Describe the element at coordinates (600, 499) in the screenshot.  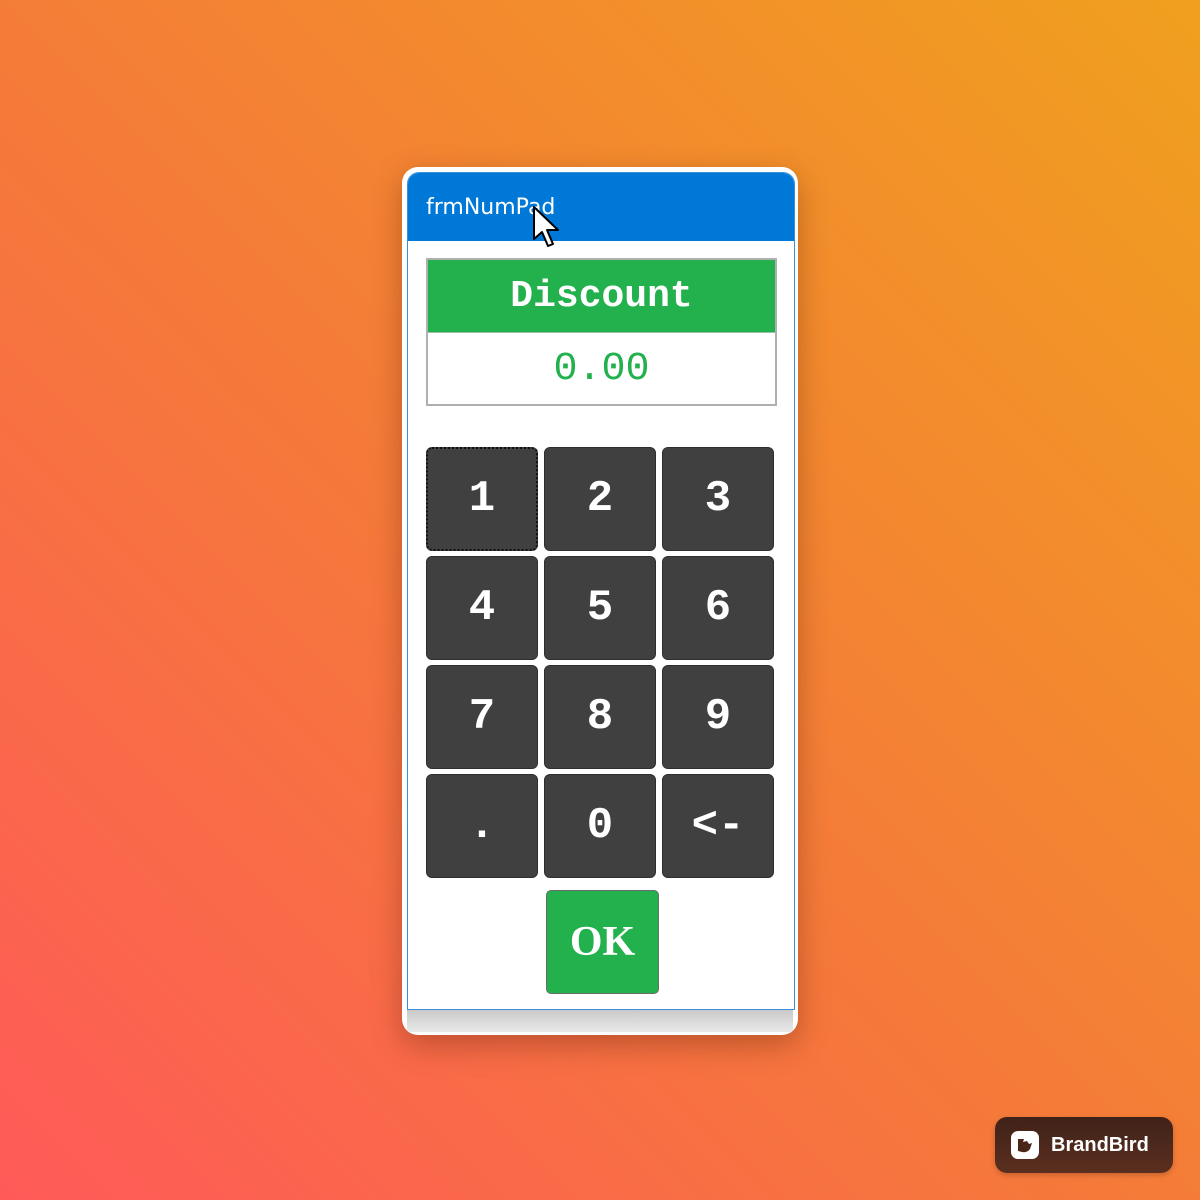
I see `key-2: 2` at that location.